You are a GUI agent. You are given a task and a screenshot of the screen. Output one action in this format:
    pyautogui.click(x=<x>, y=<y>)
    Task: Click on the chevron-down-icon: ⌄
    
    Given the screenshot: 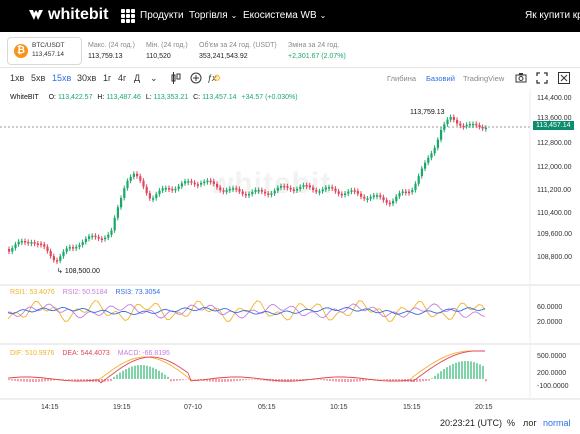 What is the action you would take?
    pyautogui.click(x=154, y=78)
    